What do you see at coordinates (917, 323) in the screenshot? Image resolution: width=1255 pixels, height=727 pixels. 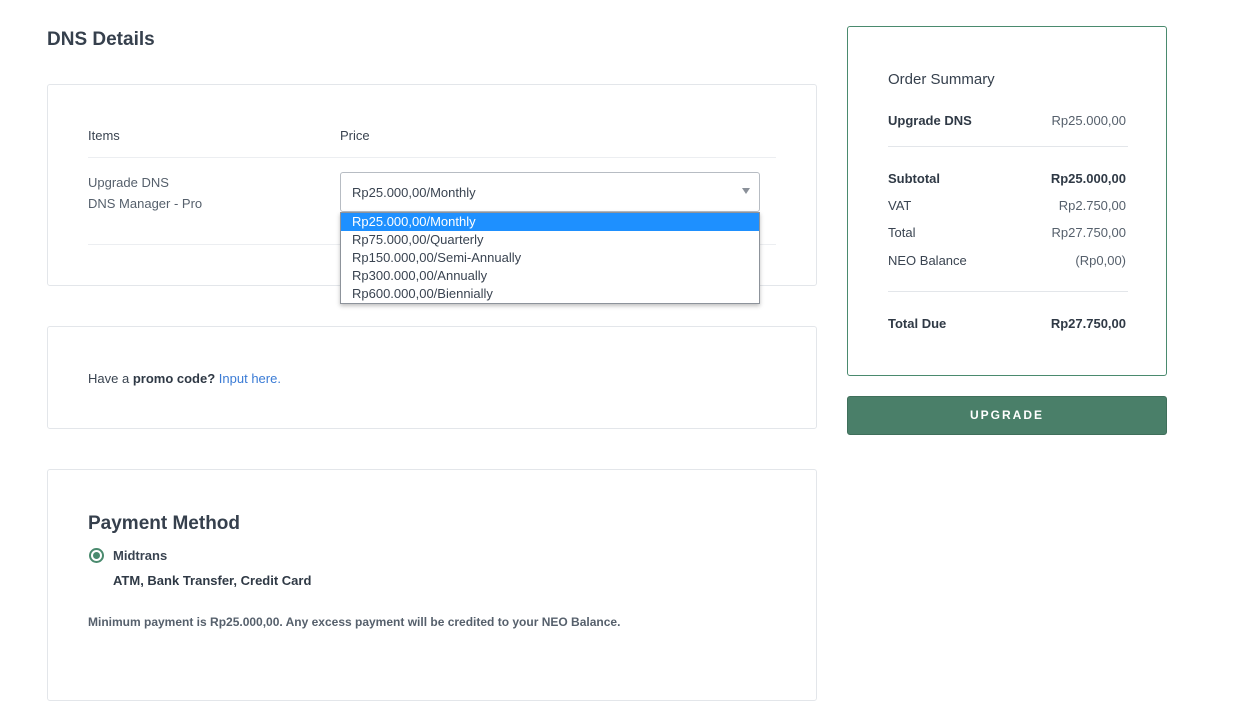 I see `total-due-label: Total Due` at bounding box center [917, 323].